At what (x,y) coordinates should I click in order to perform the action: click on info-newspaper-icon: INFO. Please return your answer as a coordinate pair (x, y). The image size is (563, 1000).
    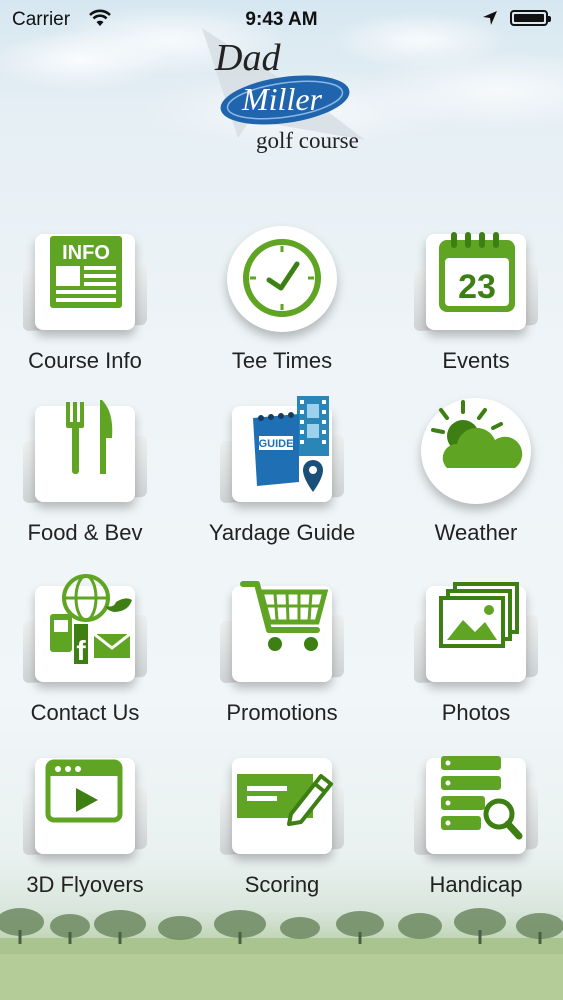
    Looking at the image, I should click on (86, 272).